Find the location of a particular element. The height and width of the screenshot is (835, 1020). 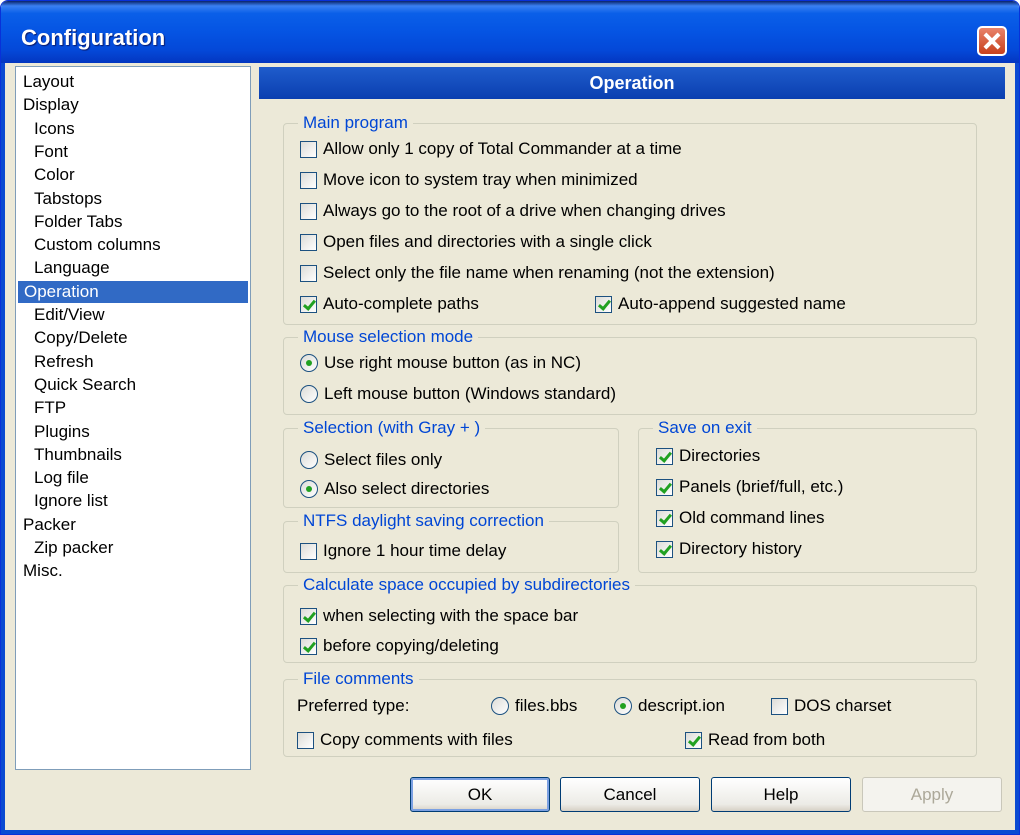

tree-item-folder-tabs: Folder Tabs is located at coordinates (78, 222).